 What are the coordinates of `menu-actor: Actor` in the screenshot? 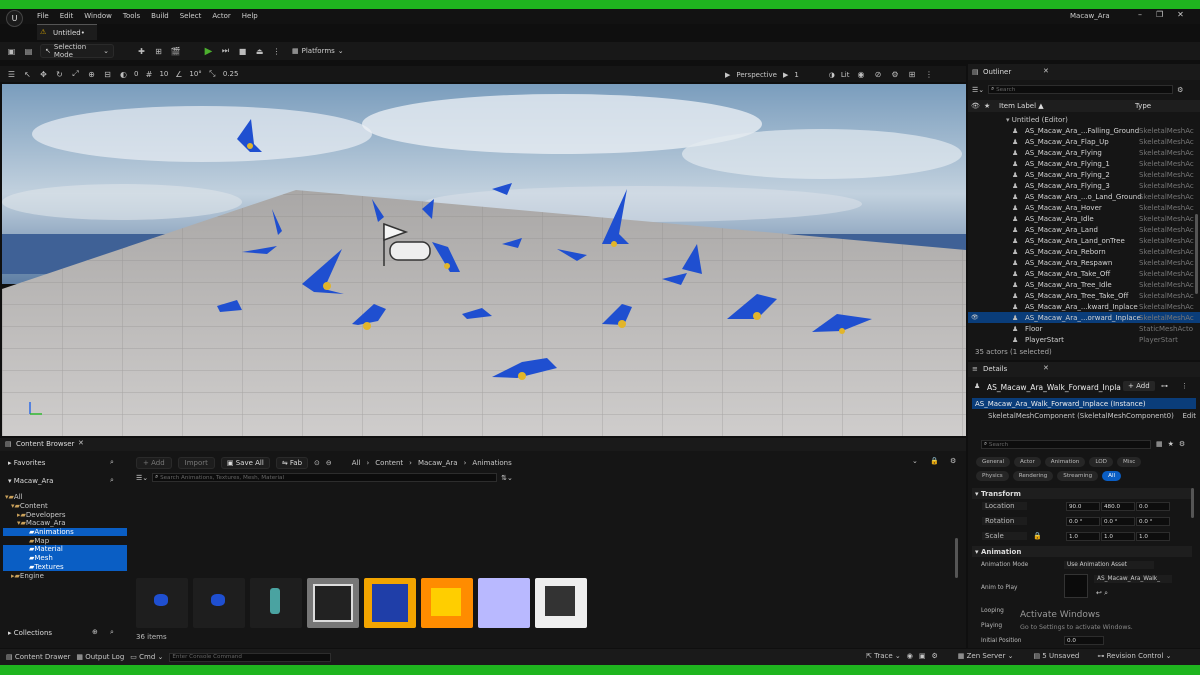 It's located at (221, 16).